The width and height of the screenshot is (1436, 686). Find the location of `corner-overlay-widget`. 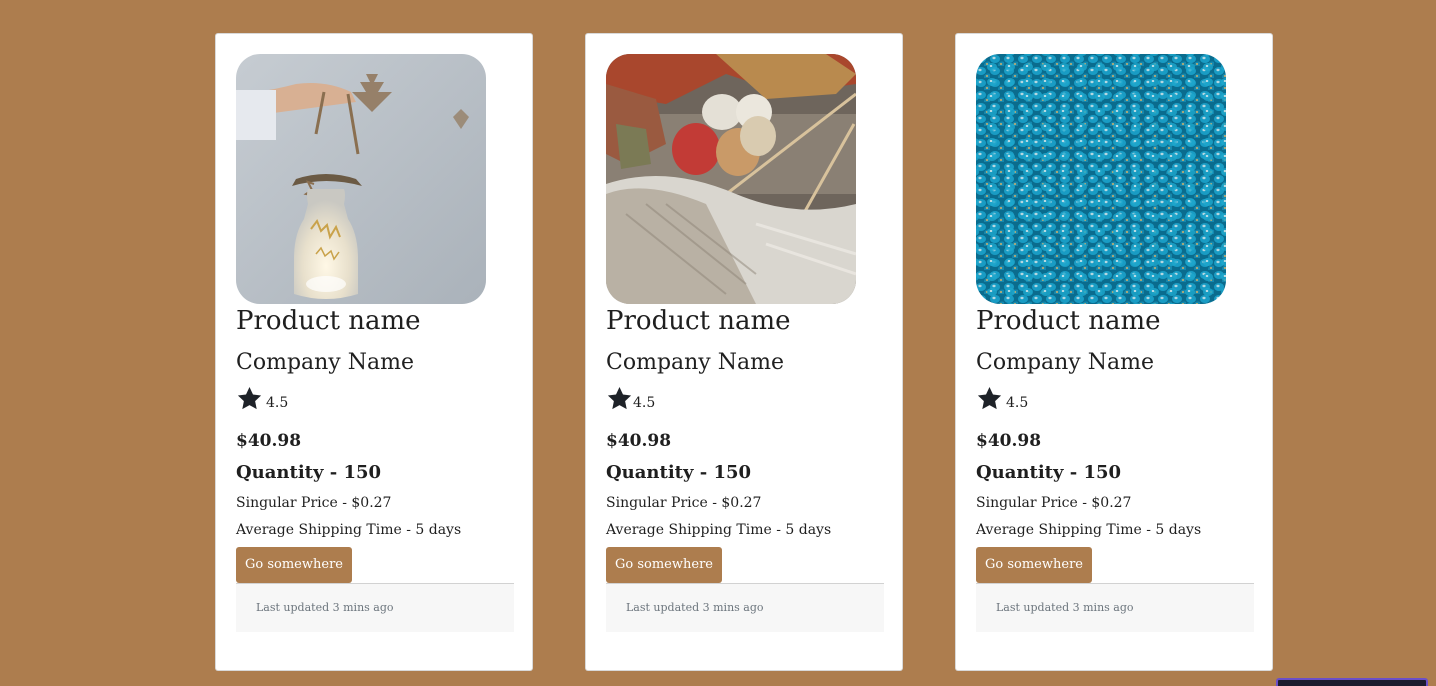

corner-overlay-widget is located at coordinates (1352, 682).